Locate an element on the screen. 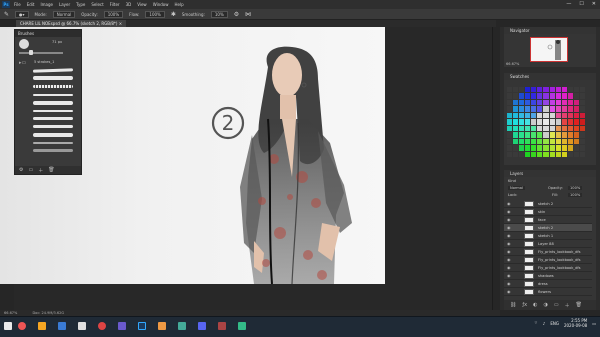  layer-row: ◉ shadows is located at coordinates (548, 276).